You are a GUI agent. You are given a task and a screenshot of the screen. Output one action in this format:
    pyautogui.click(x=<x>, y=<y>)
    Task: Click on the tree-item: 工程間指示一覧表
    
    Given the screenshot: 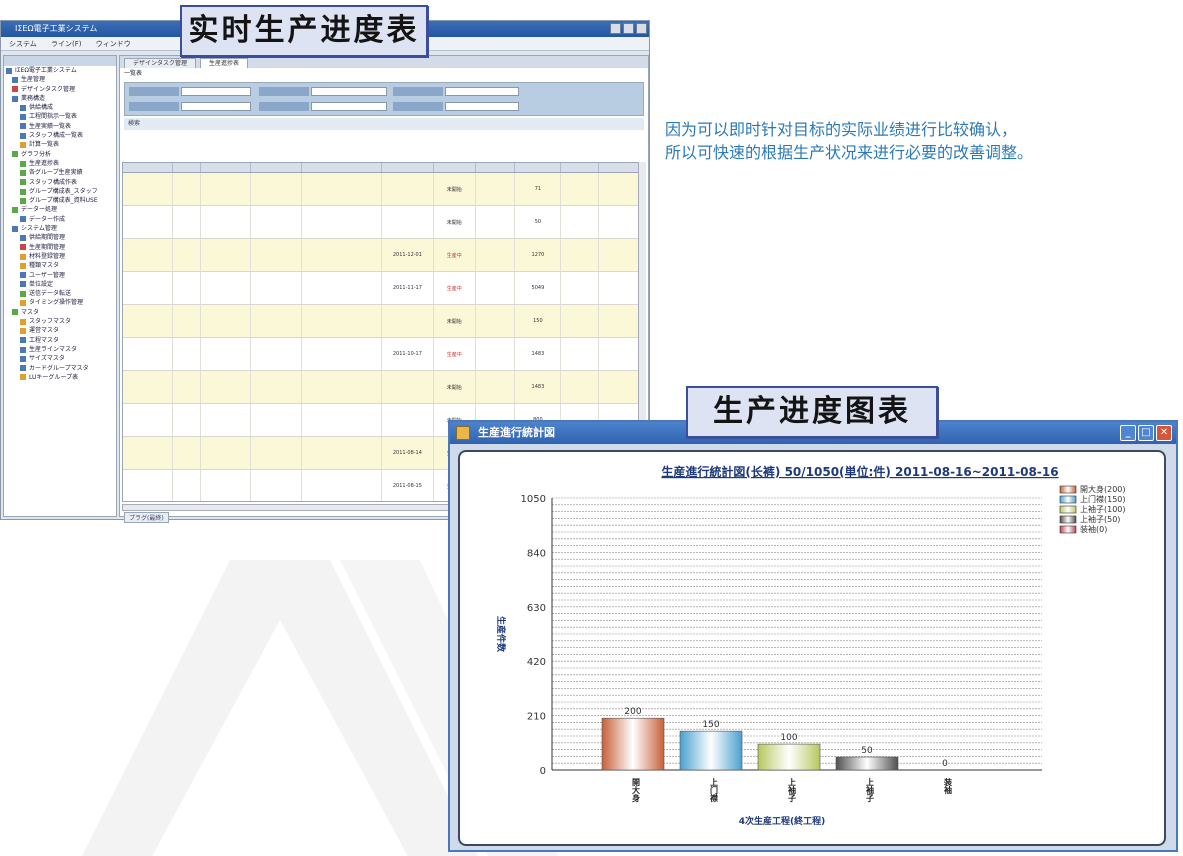 What is the action you would take?
    pyautogui.click(x=60, y=116)
    